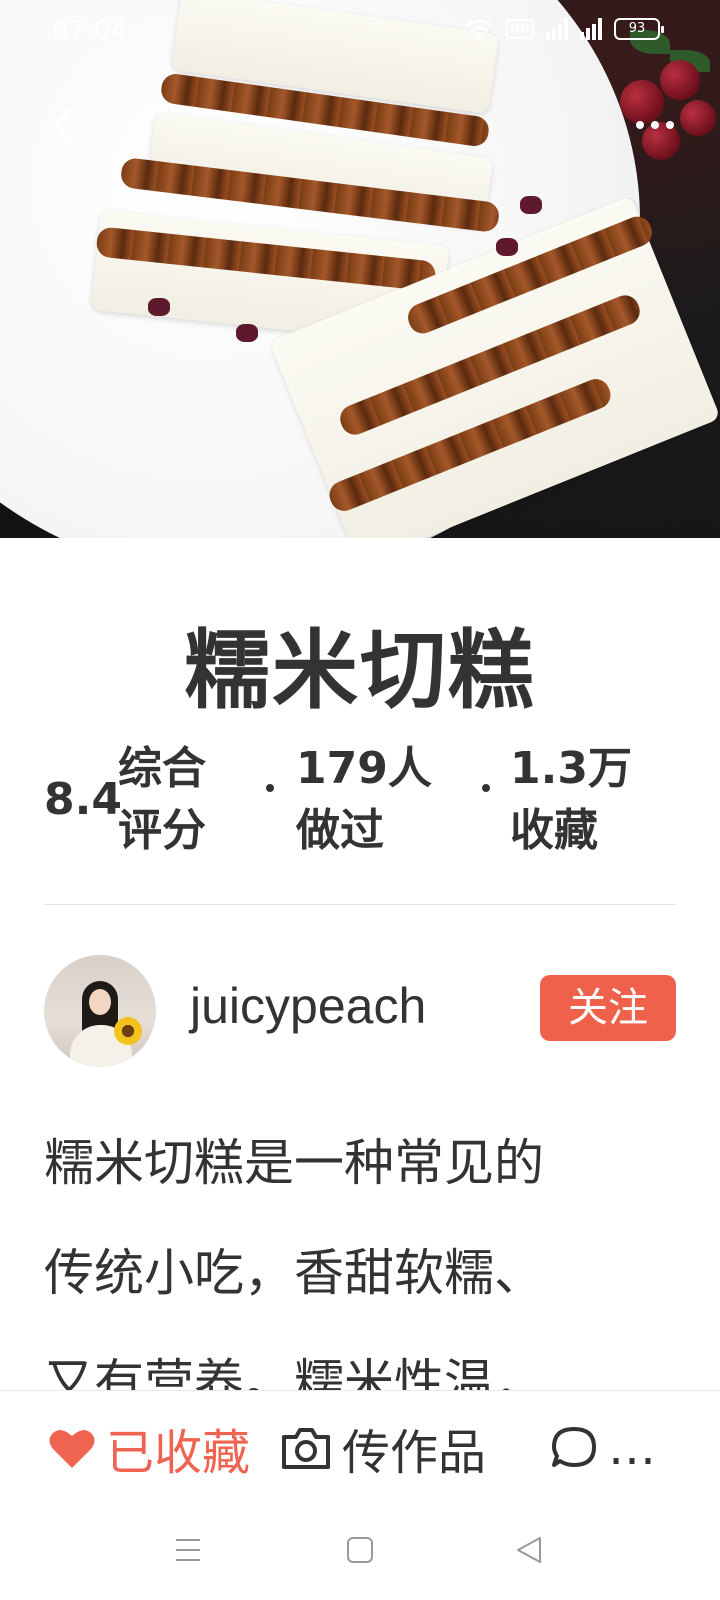 The height and width of the screenshot is (1600, 720). Describe the element at coordinates (530, 1550) in the screenshot. I see `back-triangle-icon` at that location.